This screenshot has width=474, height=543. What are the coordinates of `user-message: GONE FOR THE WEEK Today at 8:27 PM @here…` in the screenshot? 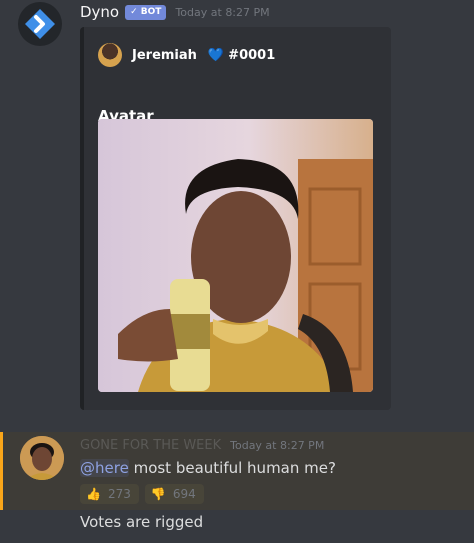 It's located at (237, 471).